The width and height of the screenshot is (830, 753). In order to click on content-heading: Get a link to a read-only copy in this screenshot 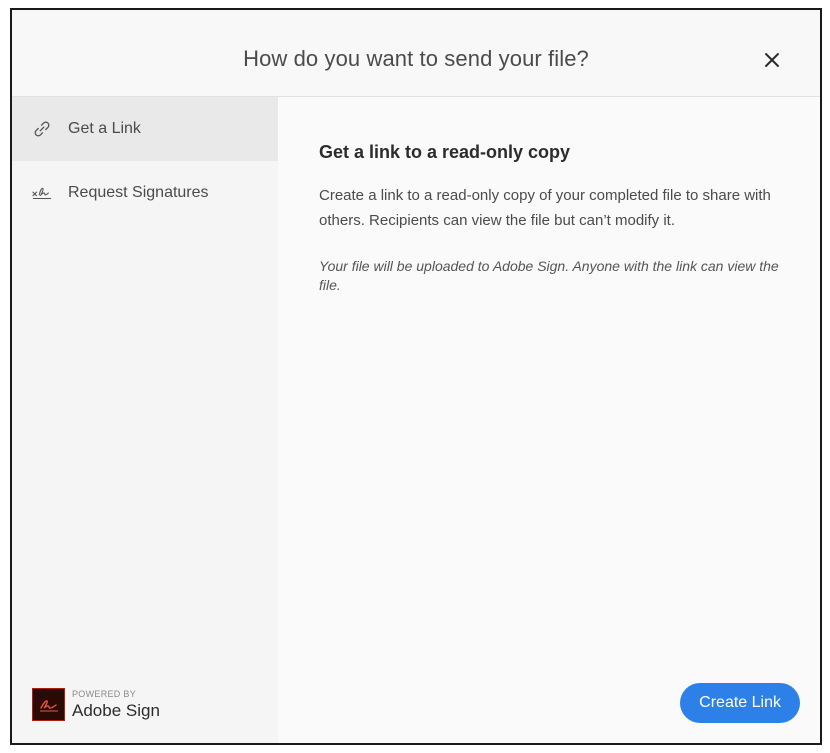, I will do `click(445, 152)`.